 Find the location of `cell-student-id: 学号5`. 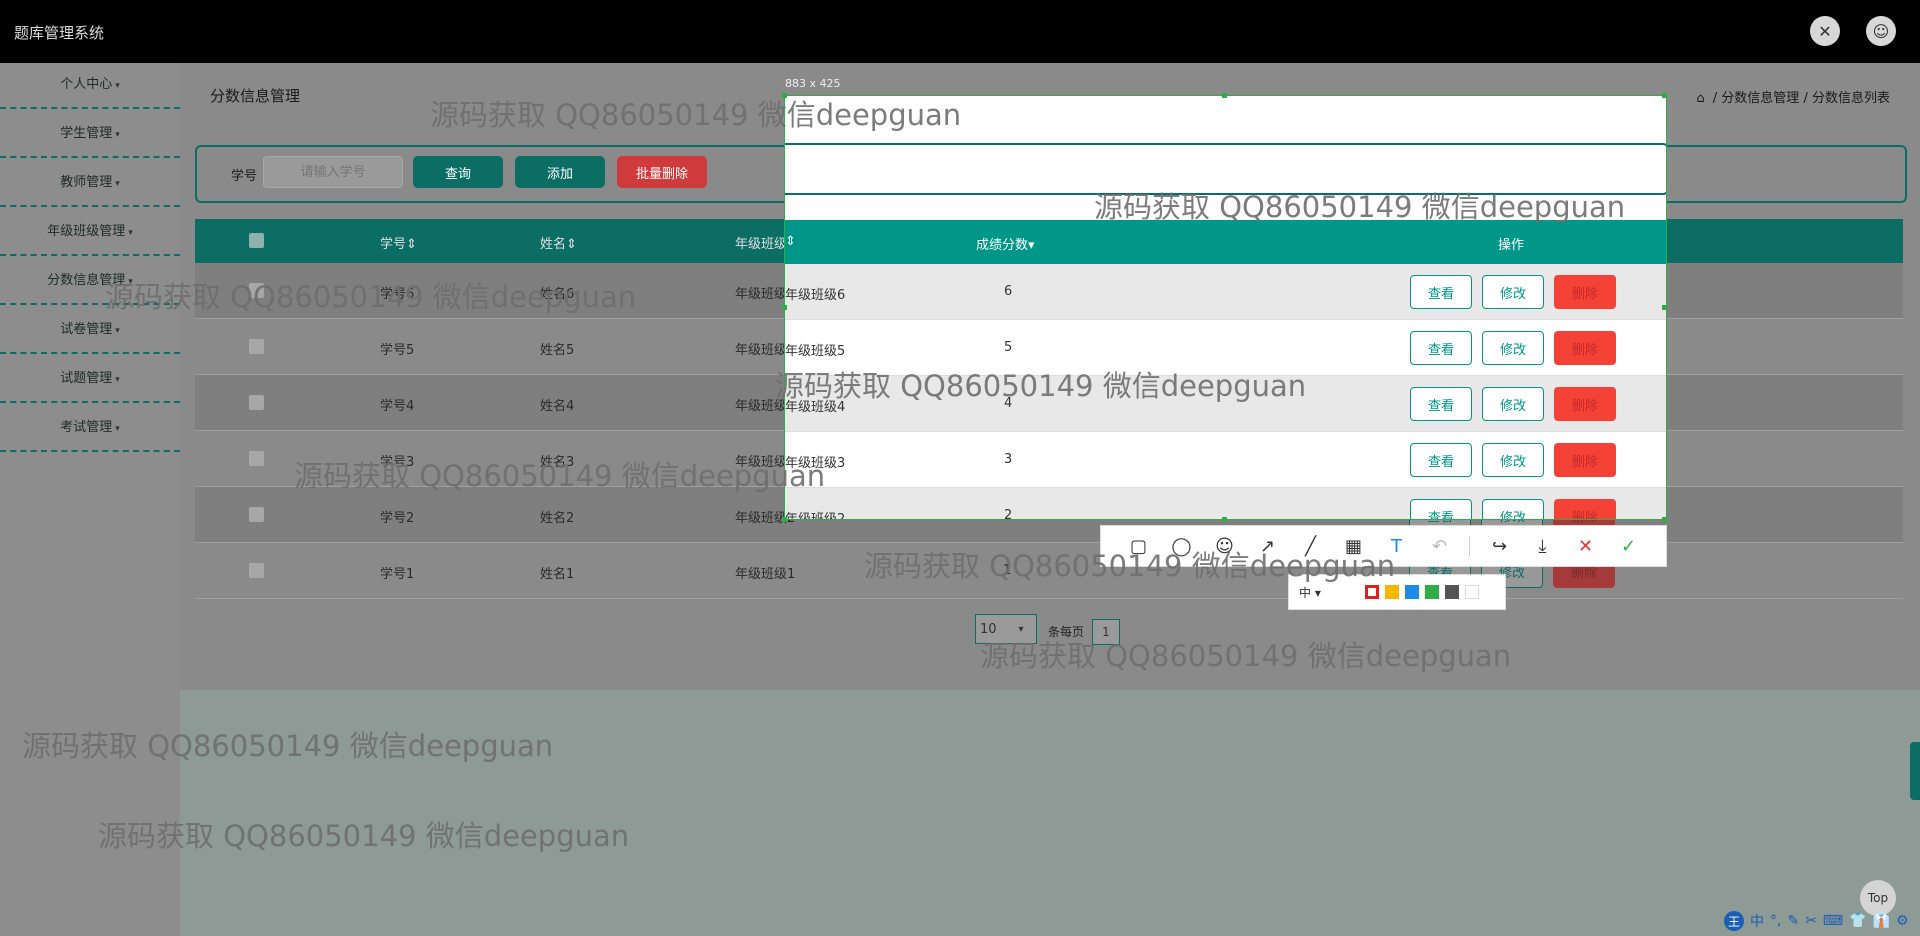

cell-student-id: 学号5 is located at coordinates (397, 350).